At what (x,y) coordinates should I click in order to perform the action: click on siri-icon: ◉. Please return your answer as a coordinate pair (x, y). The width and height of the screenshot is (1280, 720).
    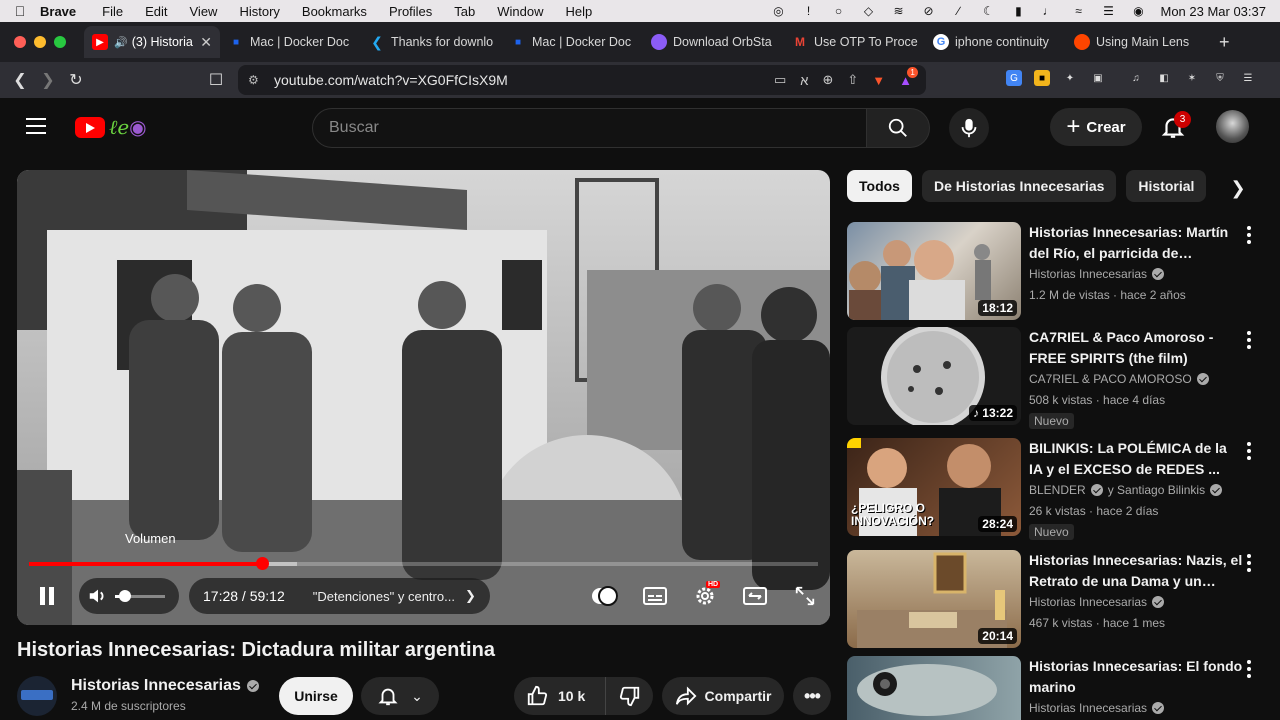
    Looking at the image, I should click on (1138, 11).